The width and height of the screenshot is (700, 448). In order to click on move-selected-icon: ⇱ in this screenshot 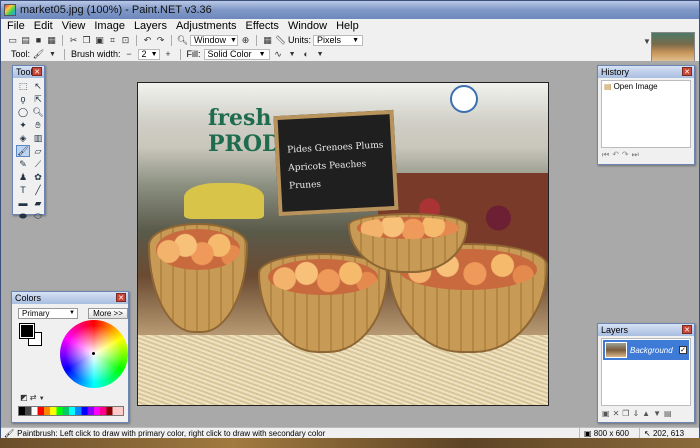, I will do `click(38, 99)`.